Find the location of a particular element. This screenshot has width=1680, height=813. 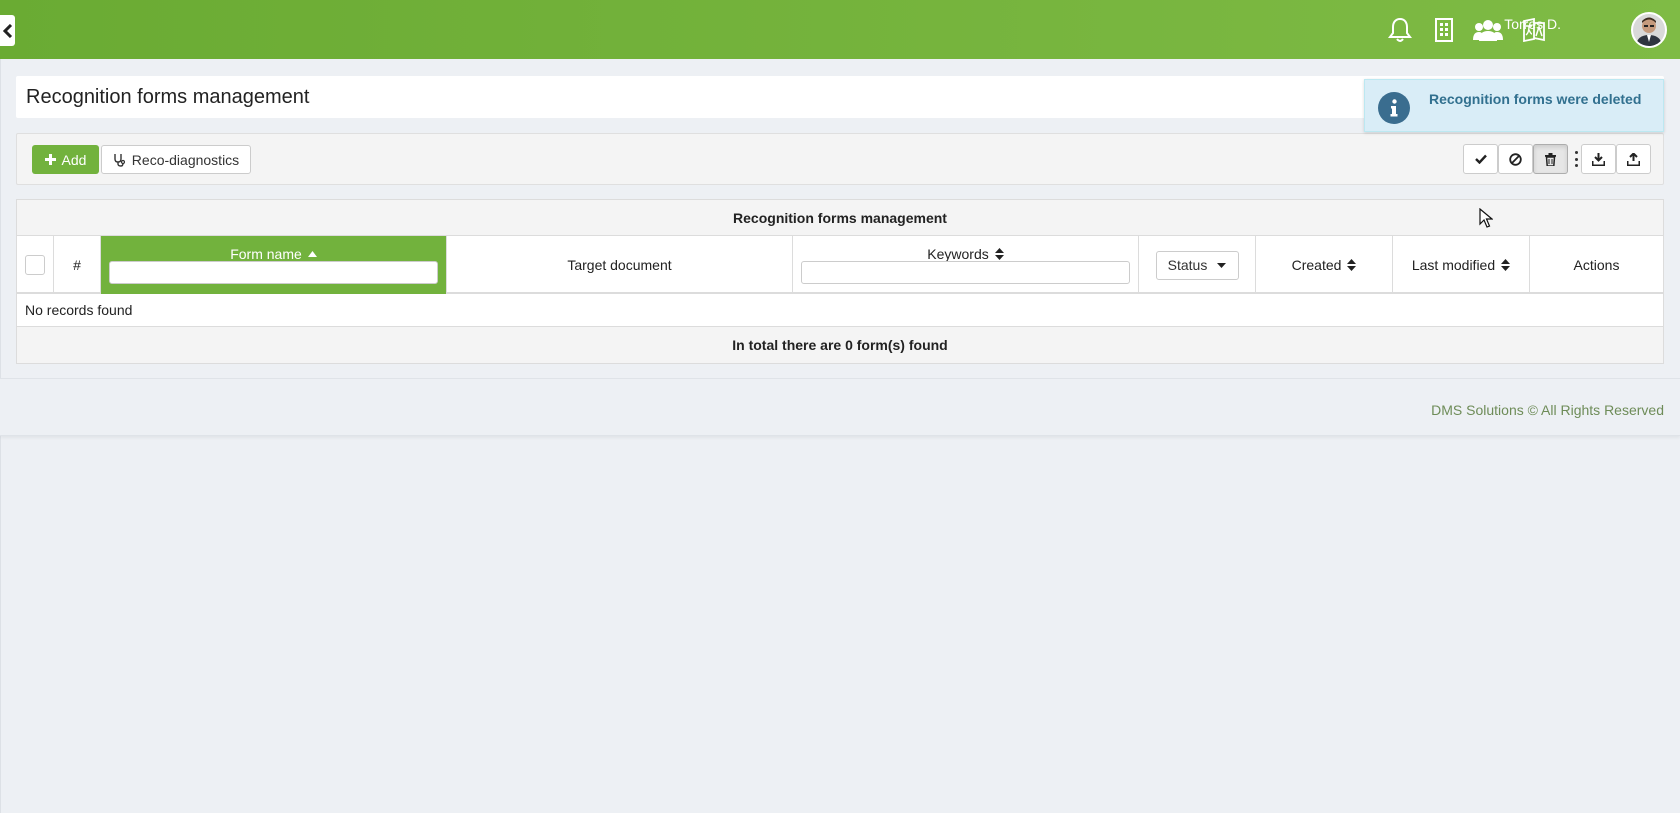

reco-diagnostics-button: Reco-diagnostics is located at coordinates (176, 159).